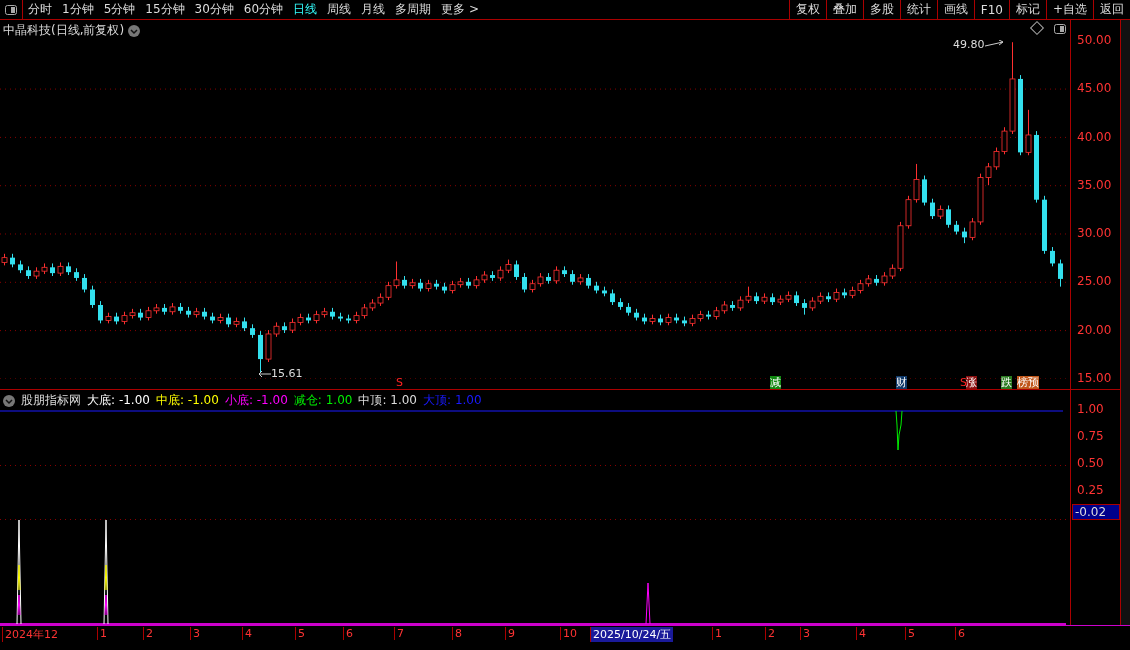  Describe the element at coordinates (1090, 436) in the screenshot. I see `indicator-axis-label: 0.75` at that location.